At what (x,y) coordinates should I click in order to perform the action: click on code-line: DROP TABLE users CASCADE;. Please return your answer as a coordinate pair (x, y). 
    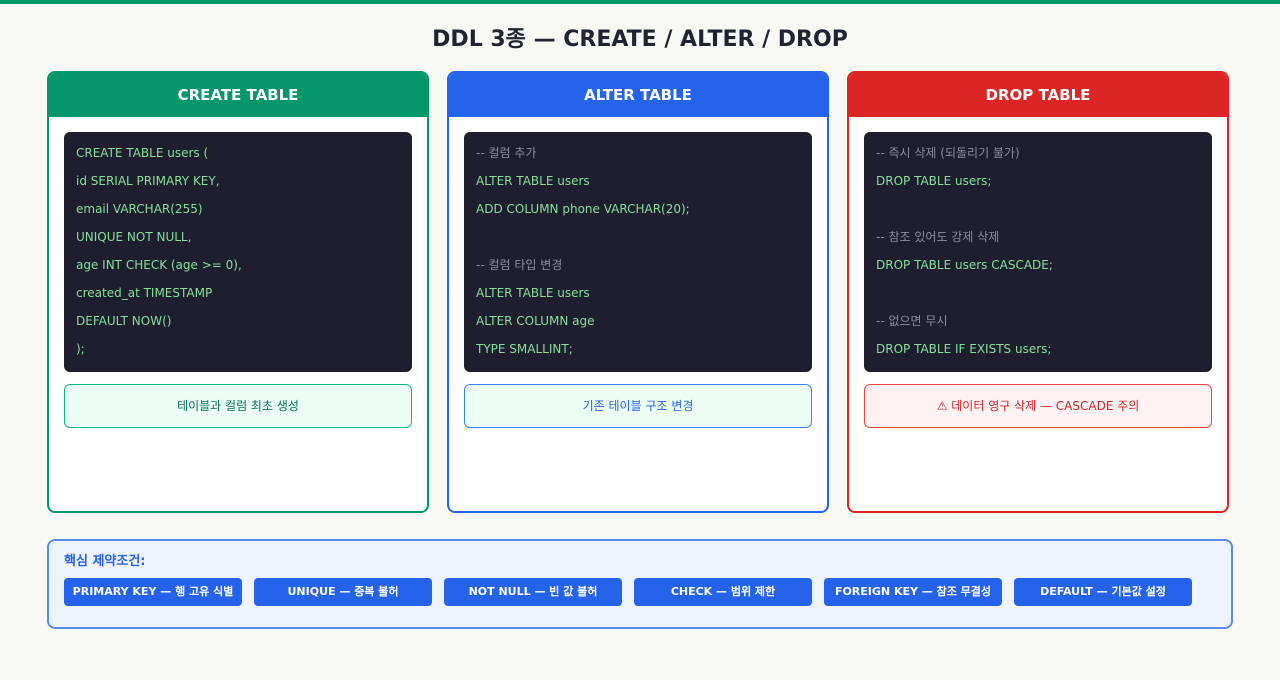
    Looking at the image, I should click on (964, 265).